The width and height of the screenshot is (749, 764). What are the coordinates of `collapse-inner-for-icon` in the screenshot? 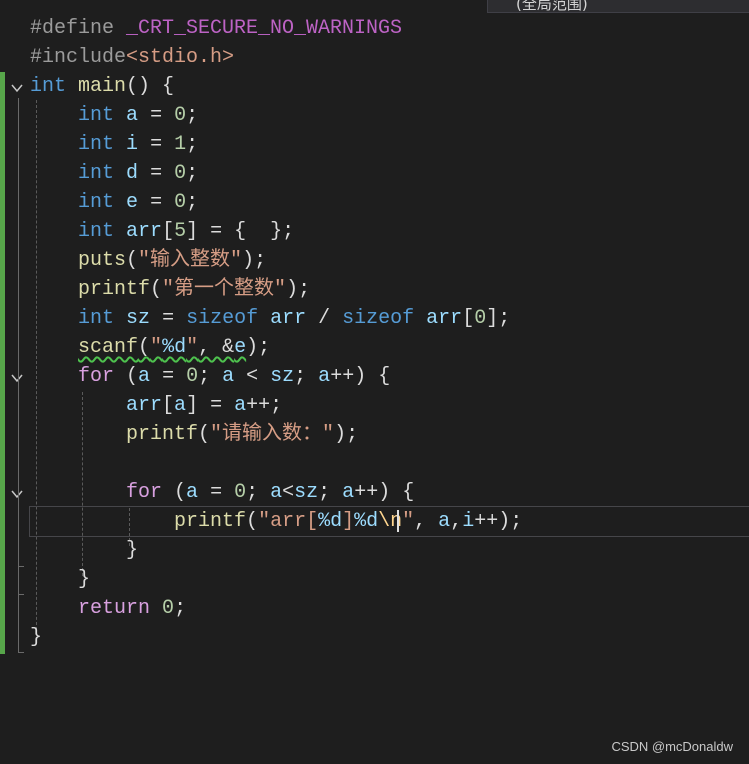 It's located at (17, 494).